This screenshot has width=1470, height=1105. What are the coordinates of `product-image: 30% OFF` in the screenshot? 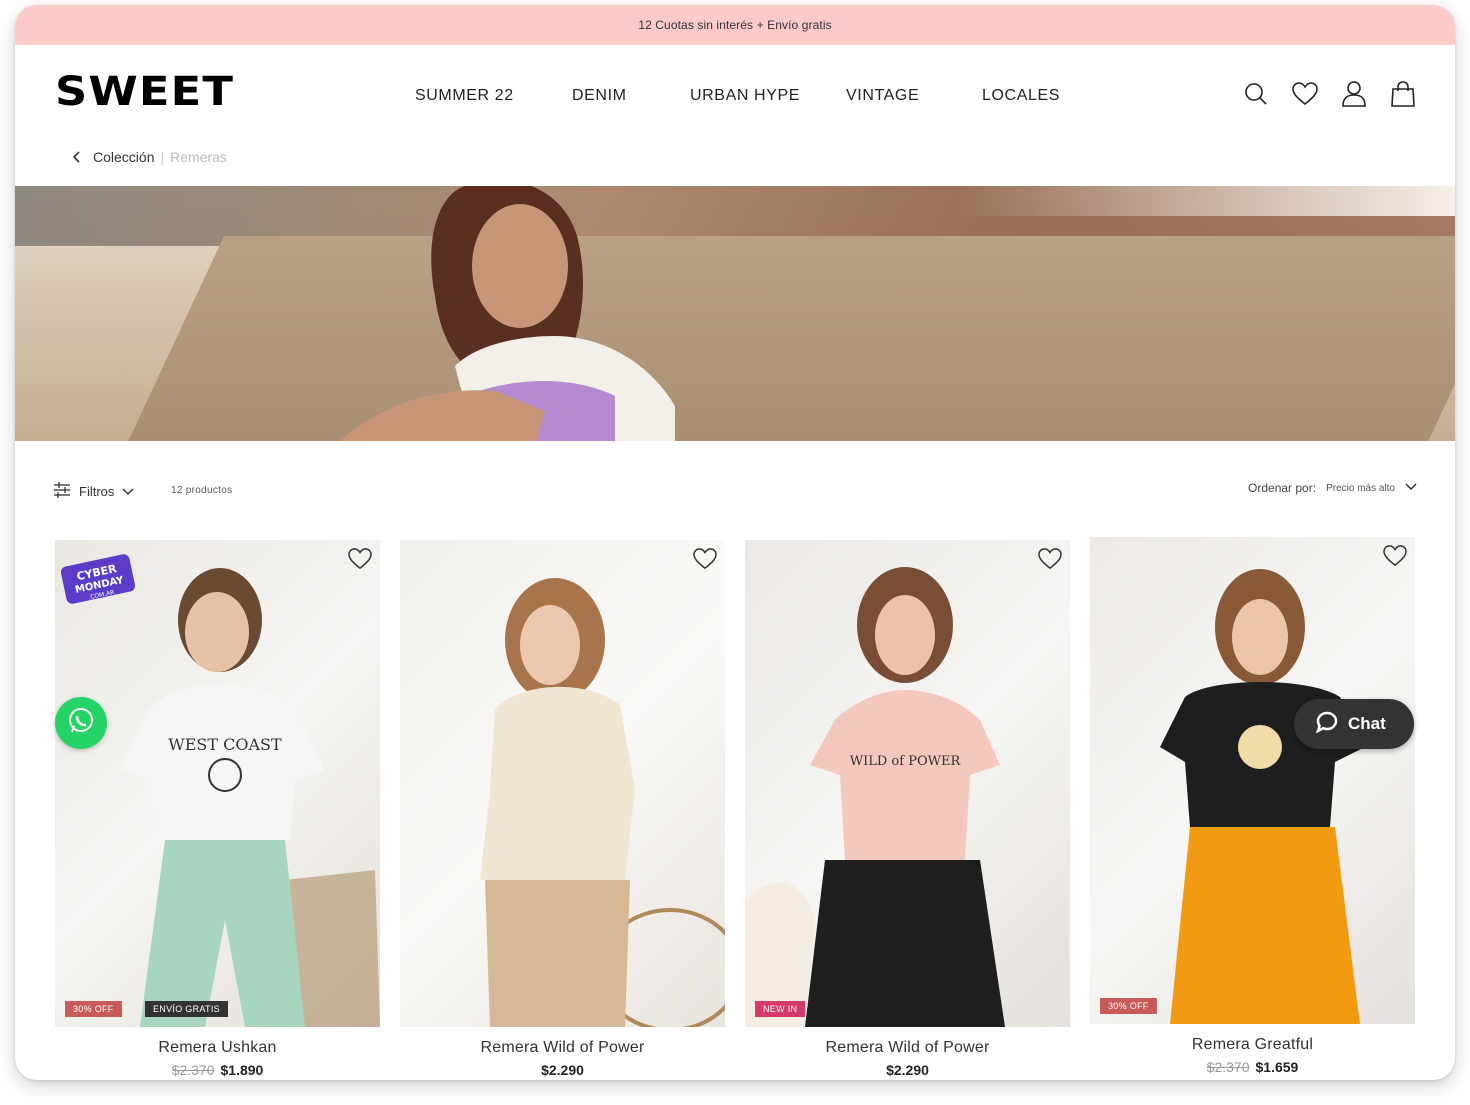 It's located at (1252, 780).